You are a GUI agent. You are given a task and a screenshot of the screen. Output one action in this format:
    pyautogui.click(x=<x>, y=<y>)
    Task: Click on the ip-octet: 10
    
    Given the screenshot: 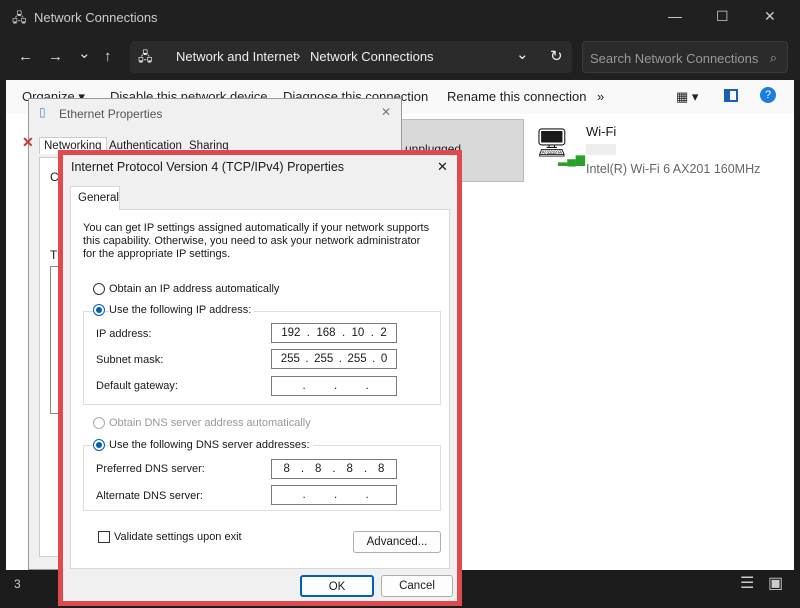 What is the action you would take?
    pyautogui.click(x=358, y=333)
    